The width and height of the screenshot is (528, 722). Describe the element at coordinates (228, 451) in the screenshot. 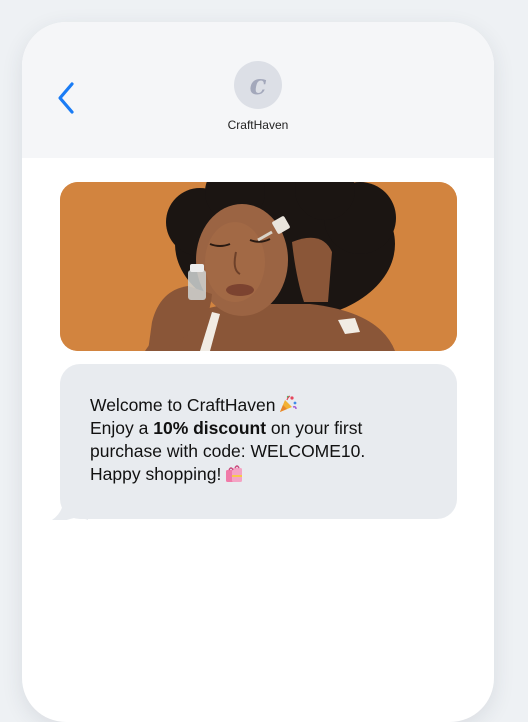

I see `message-line-3: purchase with code: WELCOME10.` at that location.